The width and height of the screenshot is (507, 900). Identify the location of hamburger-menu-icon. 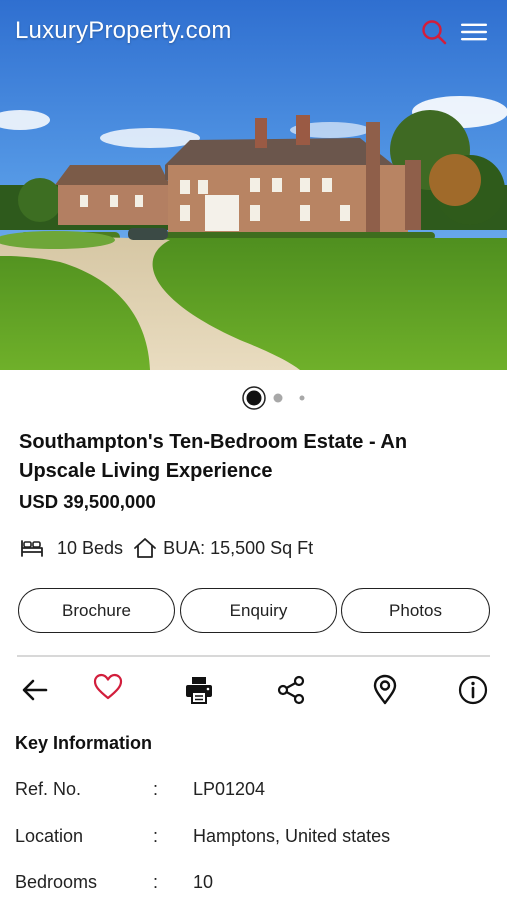
(474, 32).